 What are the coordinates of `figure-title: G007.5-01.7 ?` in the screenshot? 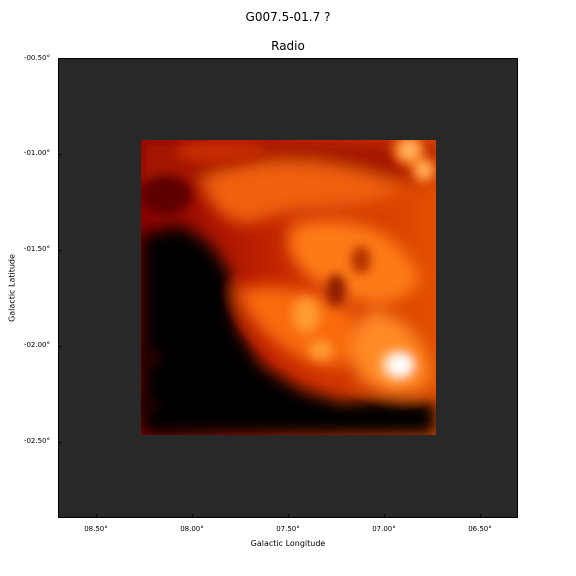 It's located at (288, 17).